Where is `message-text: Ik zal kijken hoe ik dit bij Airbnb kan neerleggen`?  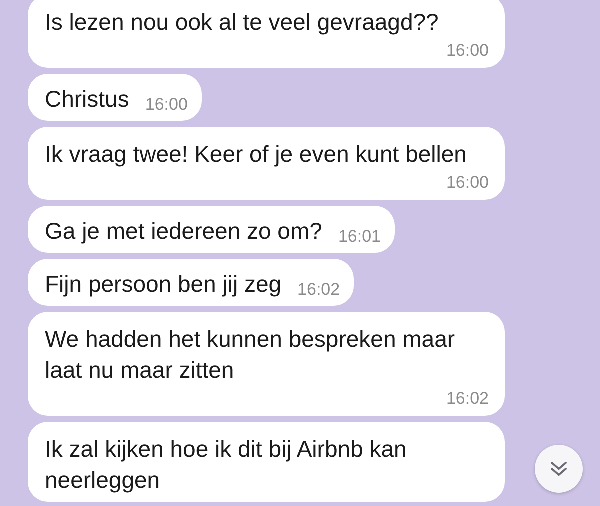
message-text: Ik zal kijken hoe ik dit bij Airbnb kan neerleggen is located at coordinates (226, 465).